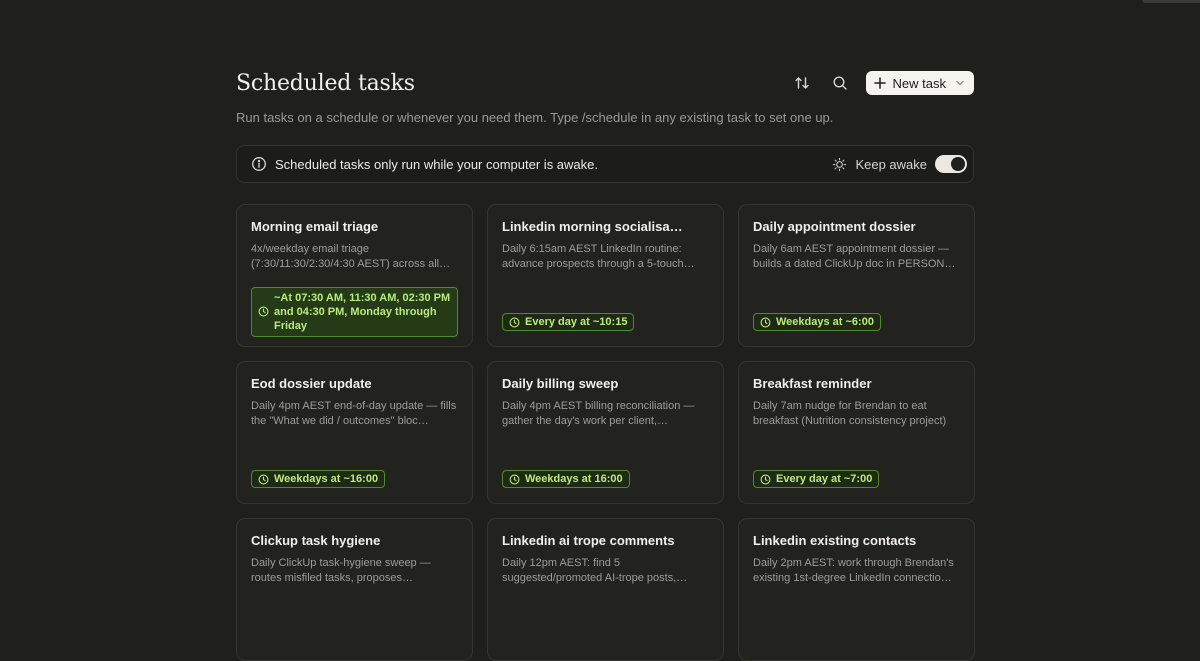 The width and height of the screenshot is (1200, 661). I want to click on sun-icon, so click(840, 164).